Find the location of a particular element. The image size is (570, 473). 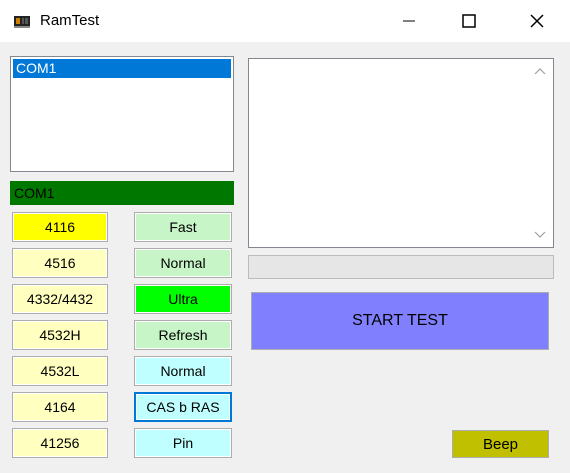

refresh-button: Refresh is located at coordinates (183, 335).